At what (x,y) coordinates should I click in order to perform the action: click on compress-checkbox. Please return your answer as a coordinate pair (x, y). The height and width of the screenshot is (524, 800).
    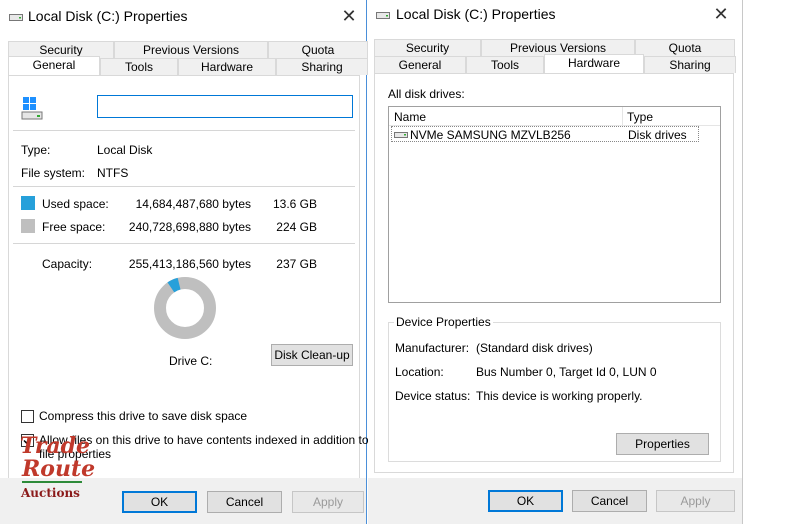
    Looking at the image, I should click on (27, 416).